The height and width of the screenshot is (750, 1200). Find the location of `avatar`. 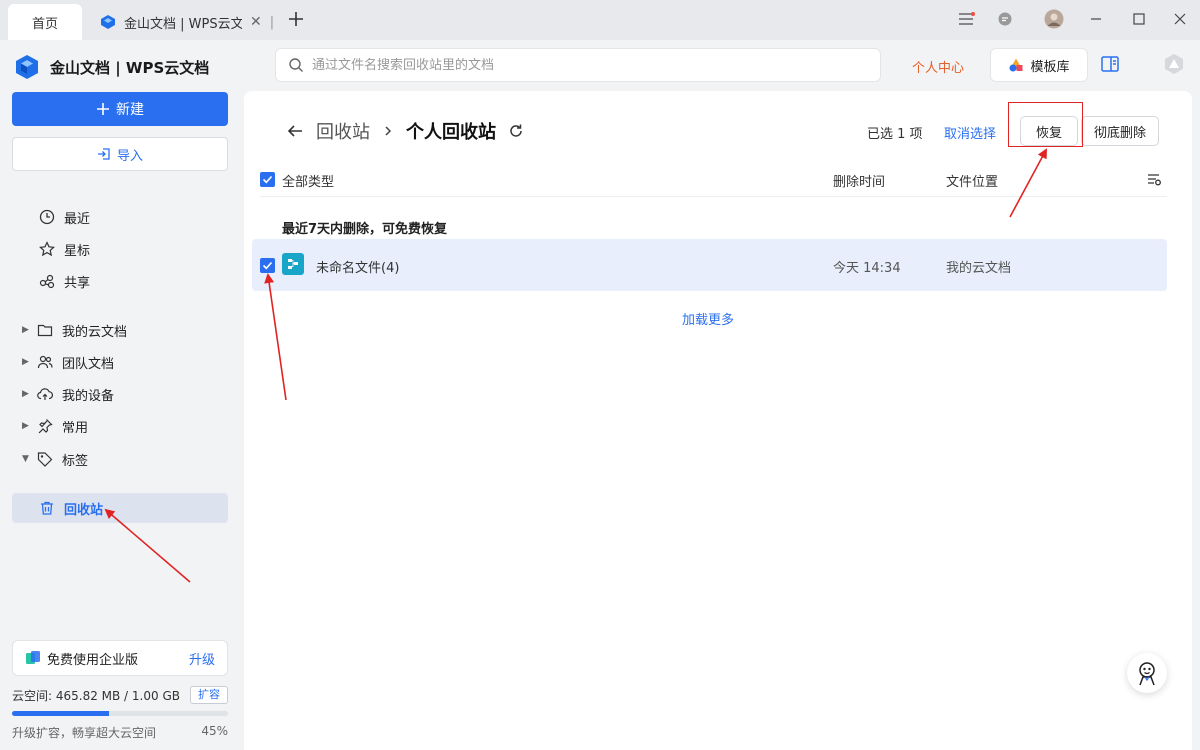

avatar is located at coordinates (1054, 19).